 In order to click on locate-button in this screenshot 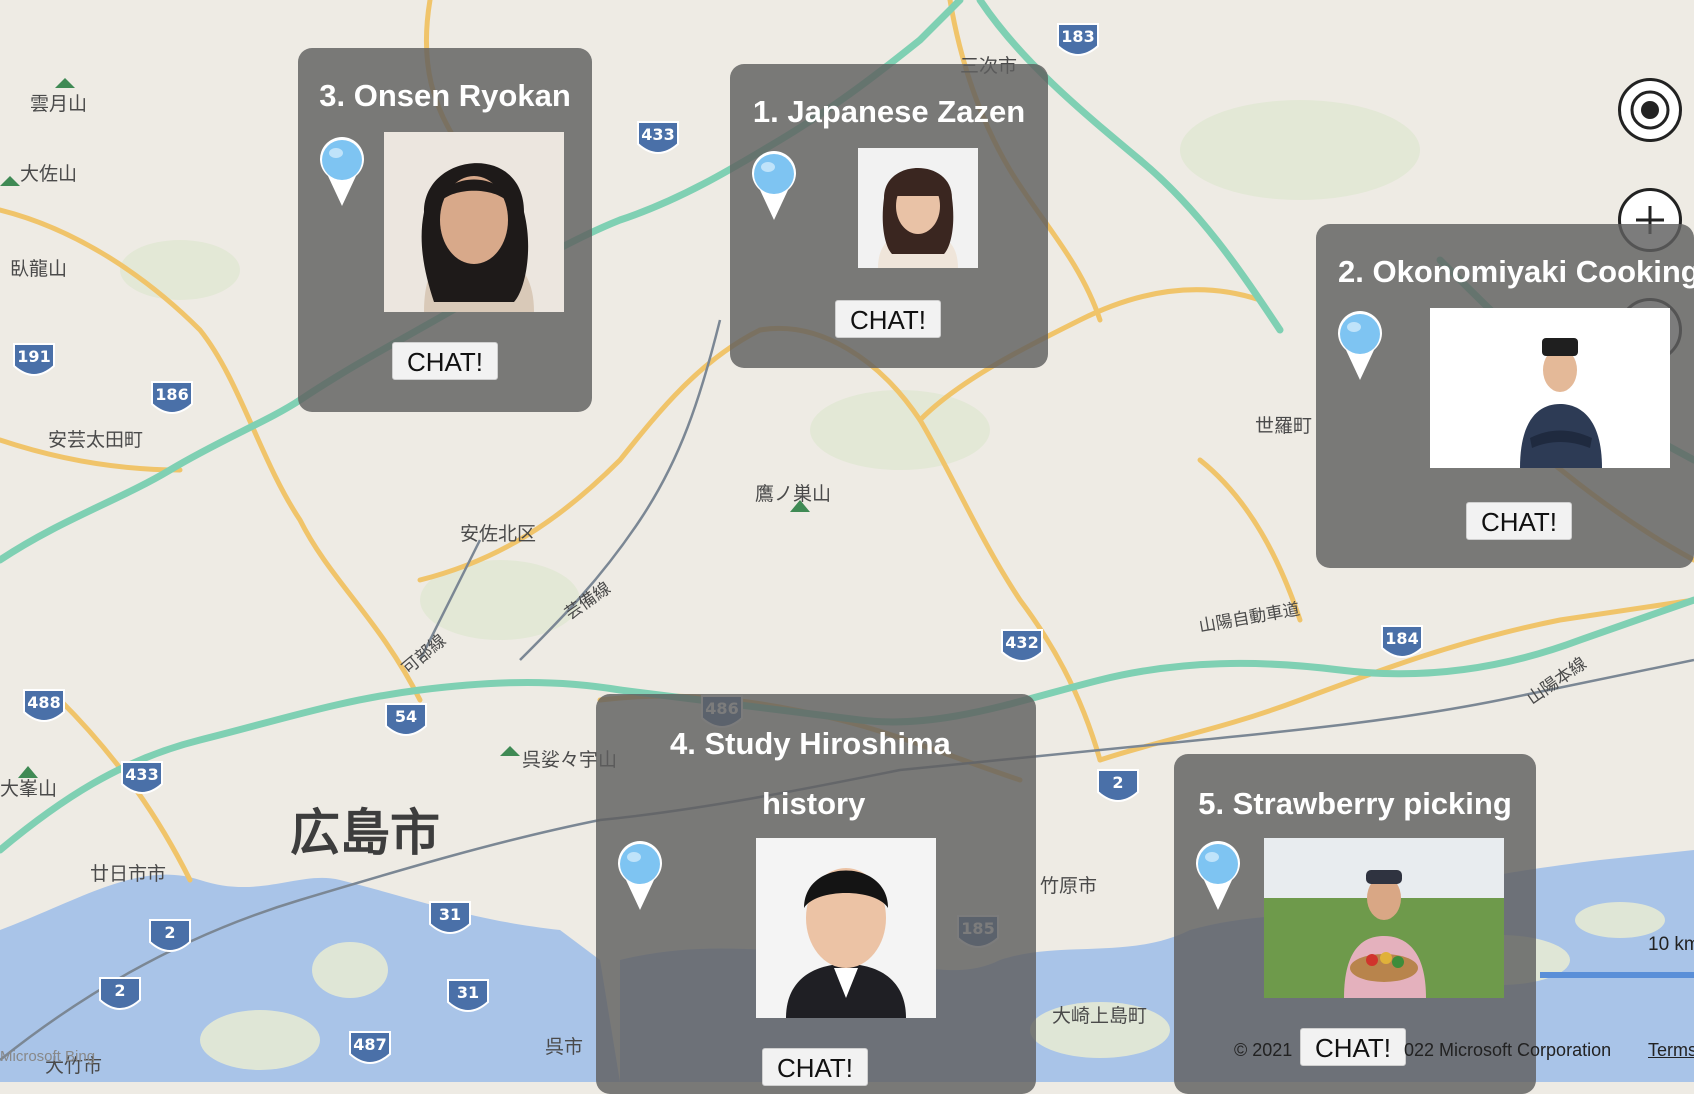, I will do `click(1650, 110)`.